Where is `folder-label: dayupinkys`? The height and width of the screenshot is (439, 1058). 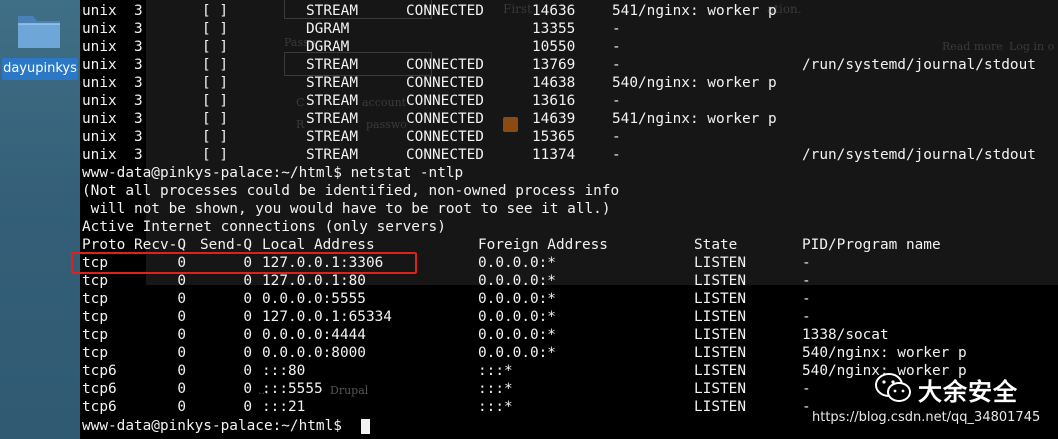 folder-label: dayupinkys is located at coordinates (40, 69).